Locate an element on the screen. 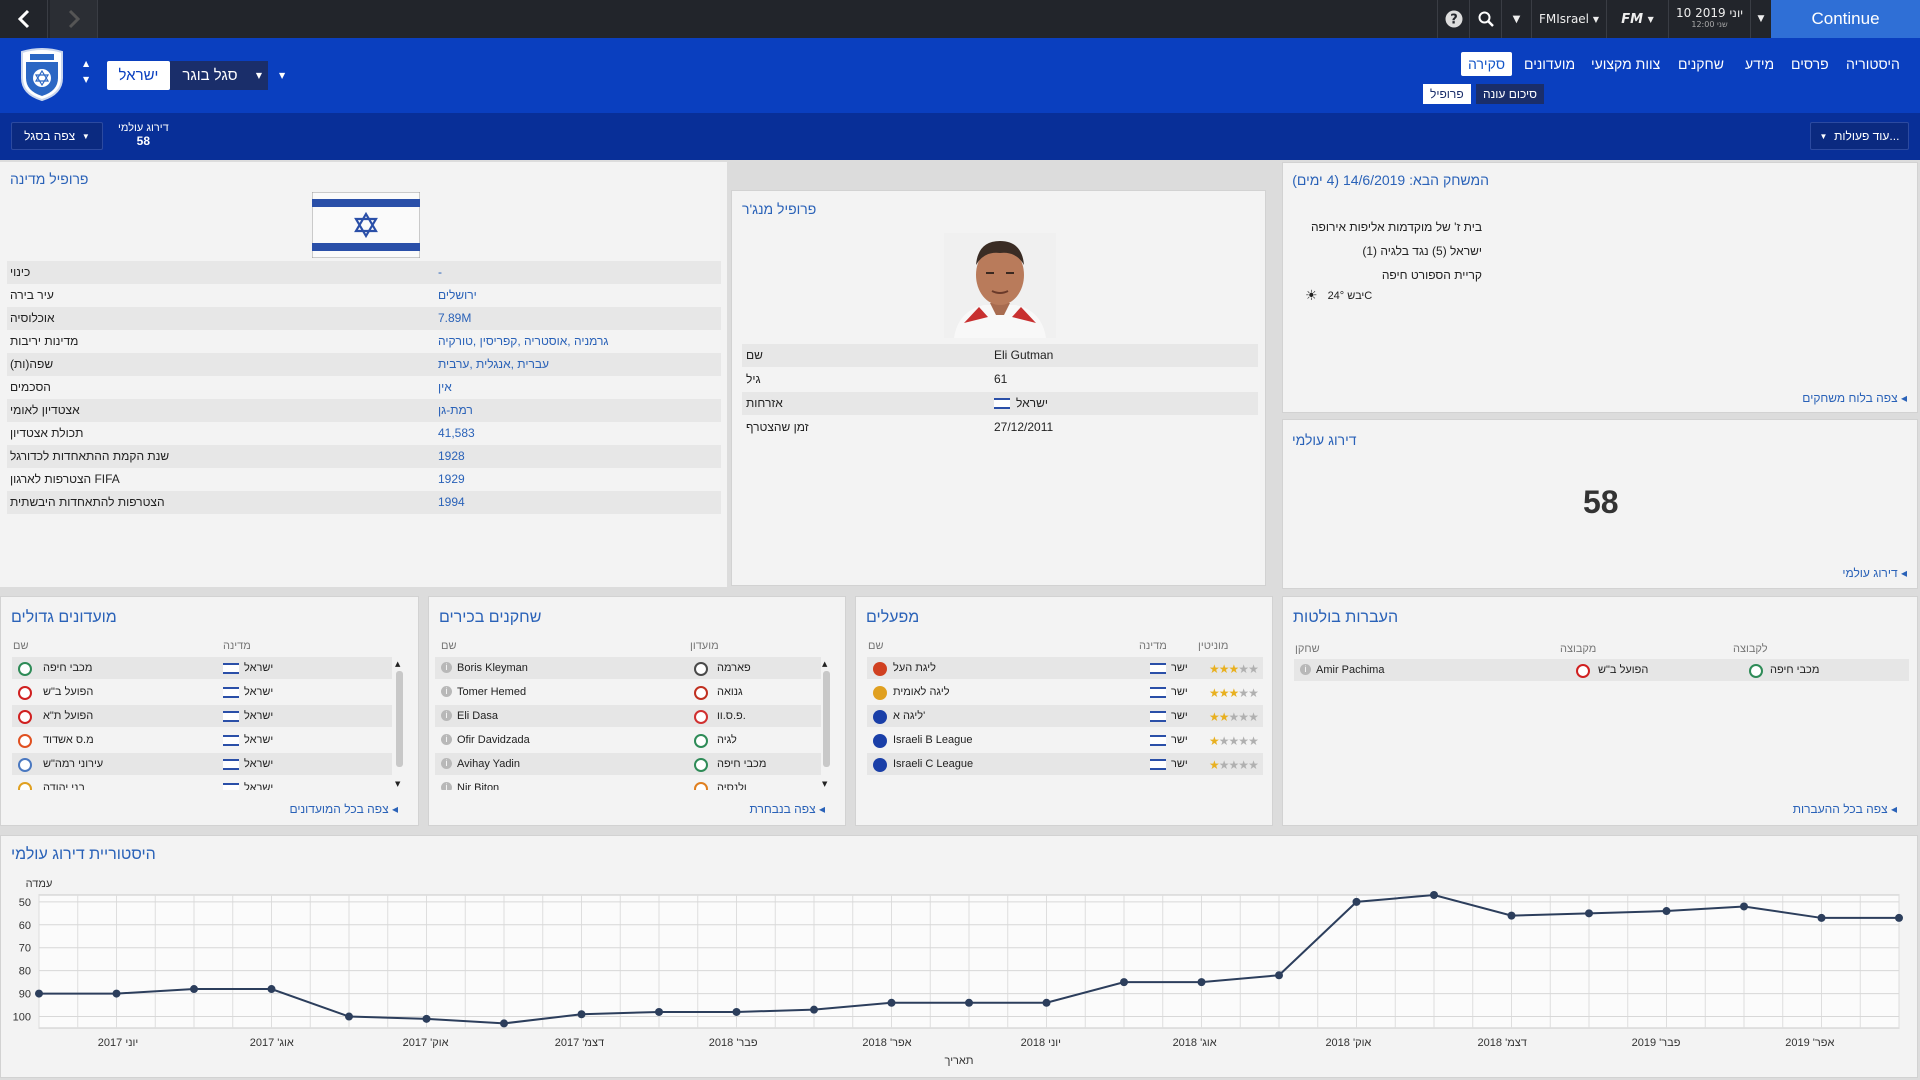 This screenshot has width=1920, height=1080. table-row: i Boris Kleyman פארמה is located at coordinates (628, 668).